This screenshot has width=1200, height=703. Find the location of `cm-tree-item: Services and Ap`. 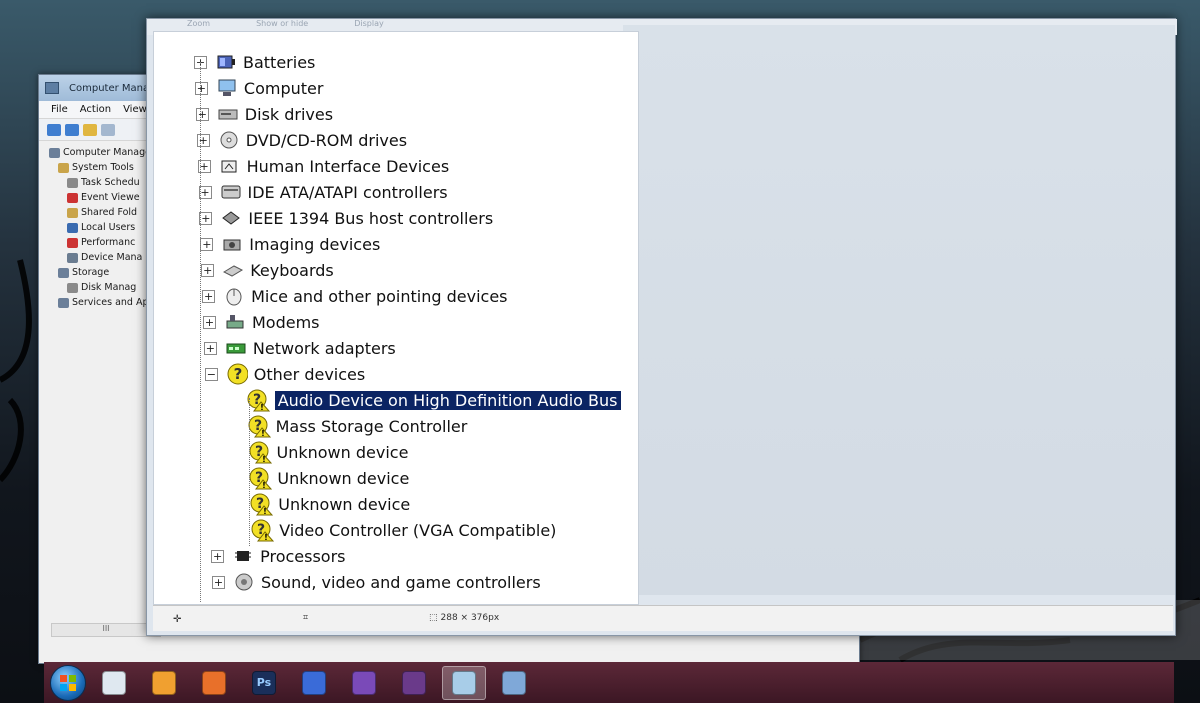

cm-tree-item: Services and Ap is located at coordinates (105, 302).